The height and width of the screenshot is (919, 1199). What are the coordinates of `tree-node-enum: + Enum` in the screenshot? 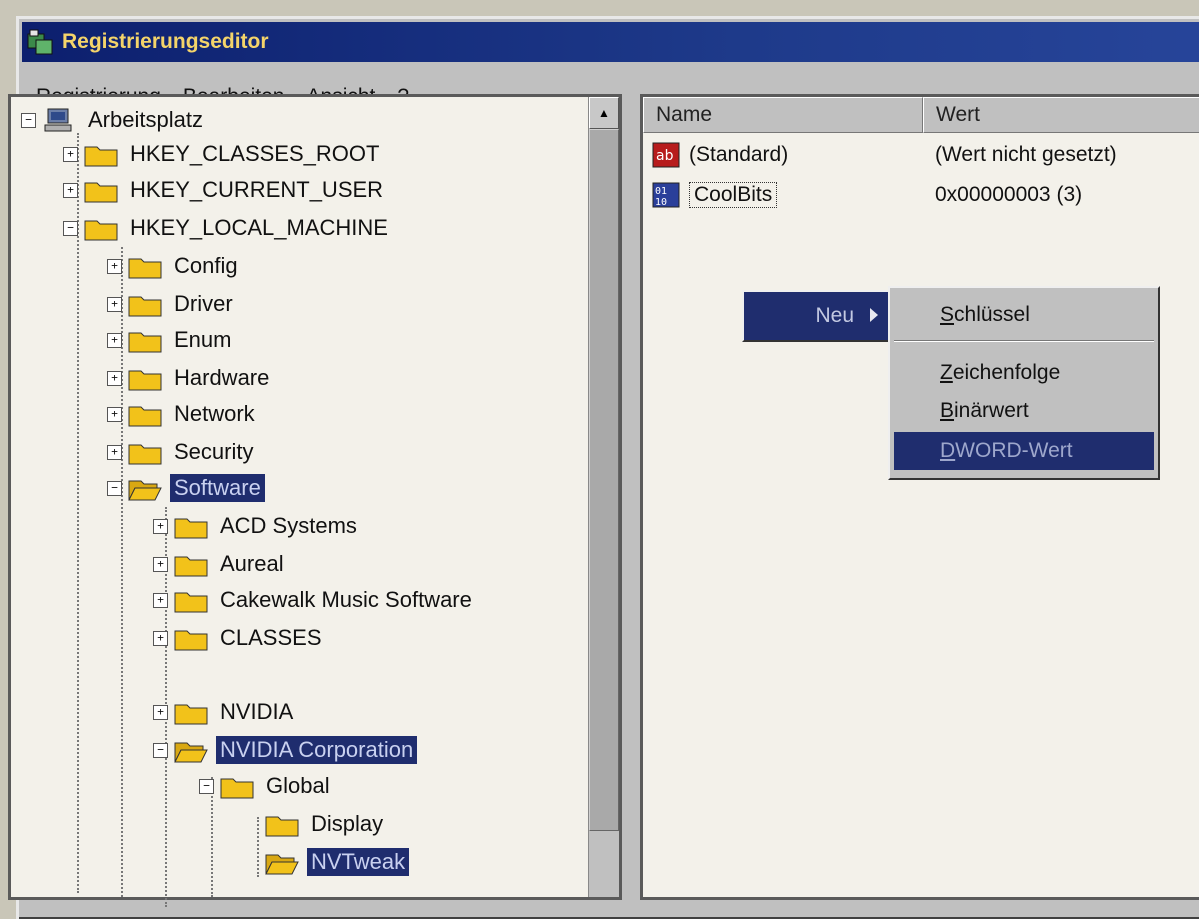 It's located at (171, 340).